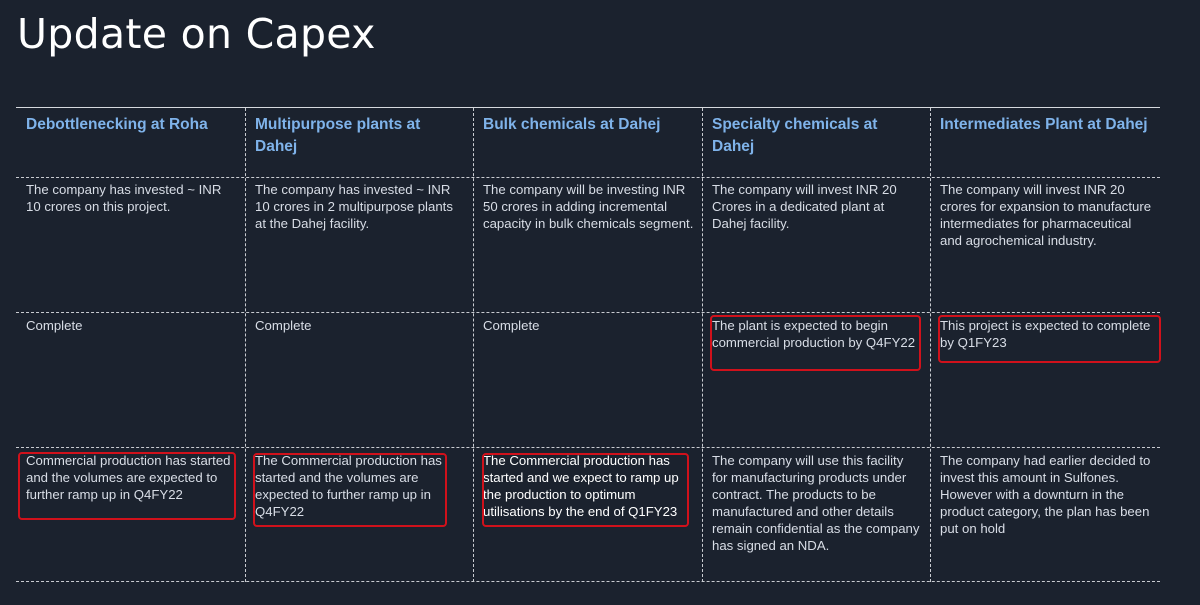 Image resolution: width=1200 pixels, height=605 pixels. What do you see at coordinates (1049, 339) in the screenshot?
I see `highlight-box-intermediates-status` at bounding box center [1049, 339].